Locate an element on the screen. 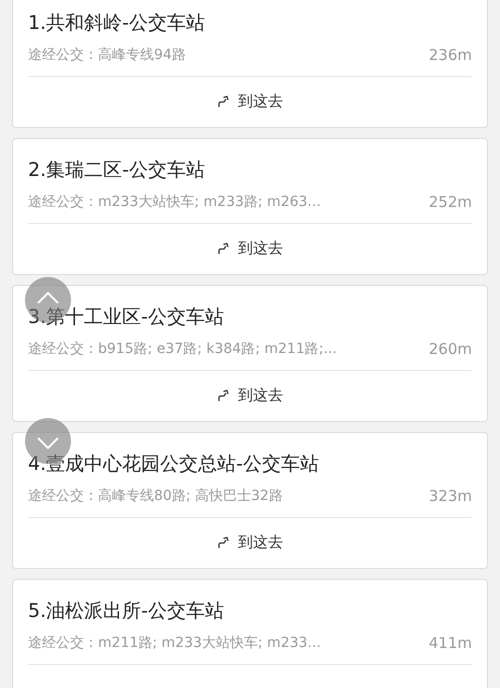 This screenshot has width=500, height=688. distance: 323m is located at coordinates (450, 496).